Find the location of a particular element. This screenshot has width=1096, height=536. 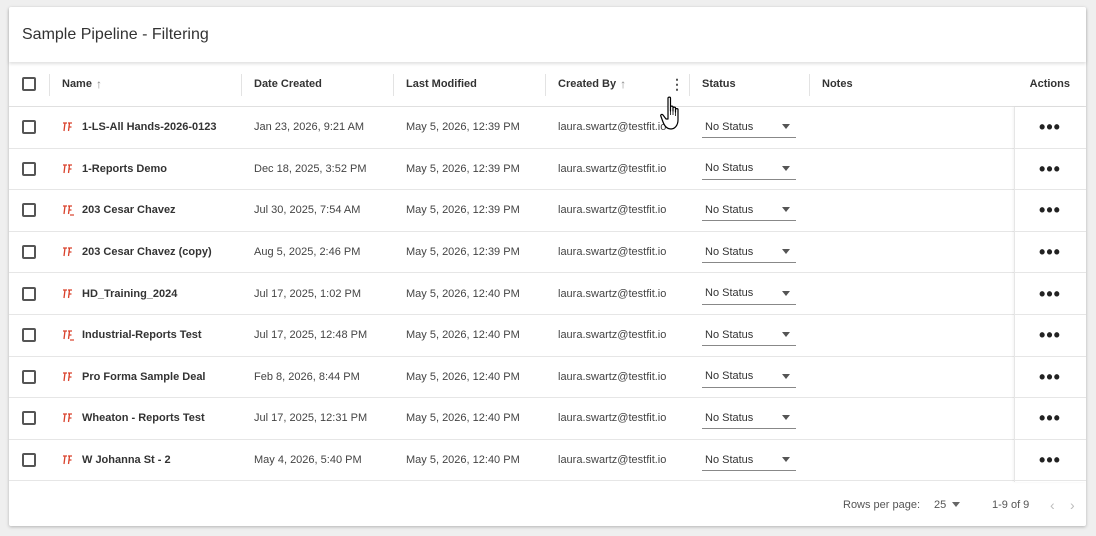

name-cell: 1-Reports Demo is located at coordinates (114, 169).